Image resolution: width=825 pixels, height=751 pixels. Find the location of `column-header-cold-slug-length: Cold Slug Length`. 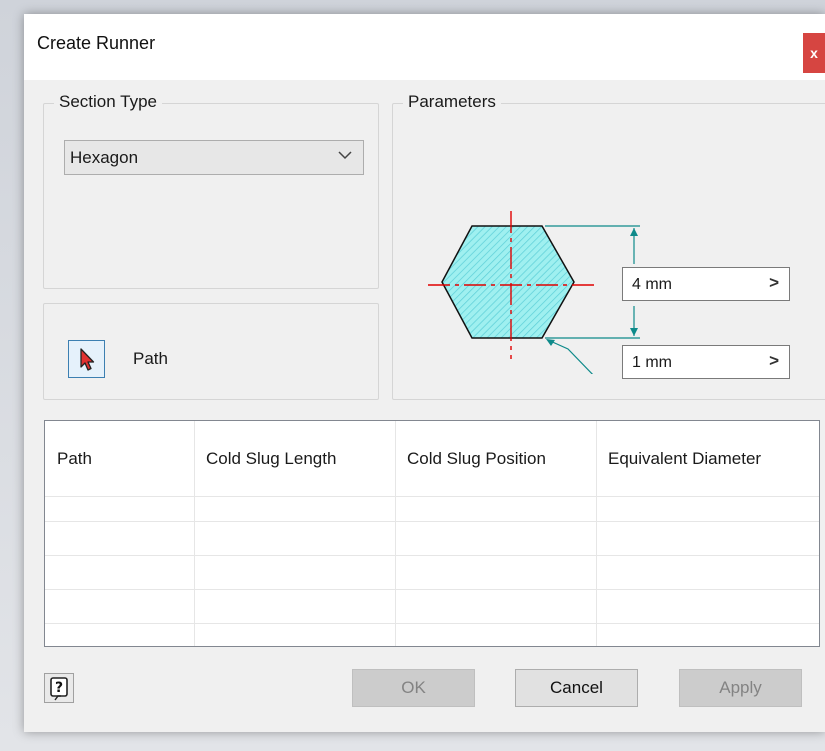

column-header-cold-slug-length: Cold Slug Length is located at coordinates (271, 459).